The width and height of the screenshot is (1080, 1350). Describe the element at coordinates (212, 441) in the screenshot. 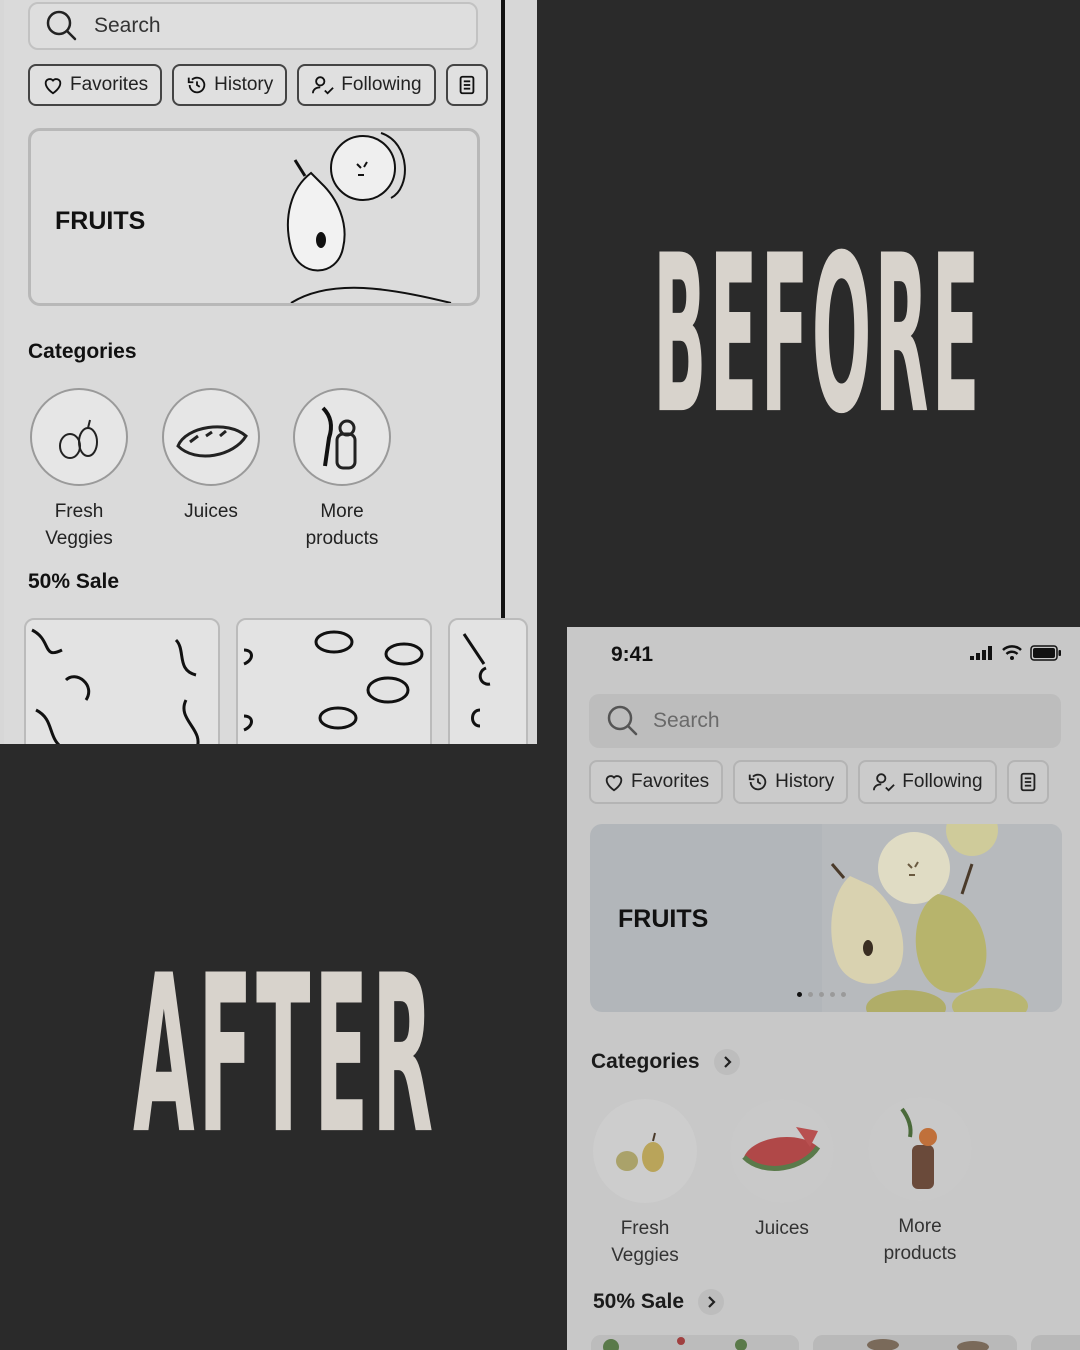

I see `watermelon-illustration-icon` at that location.